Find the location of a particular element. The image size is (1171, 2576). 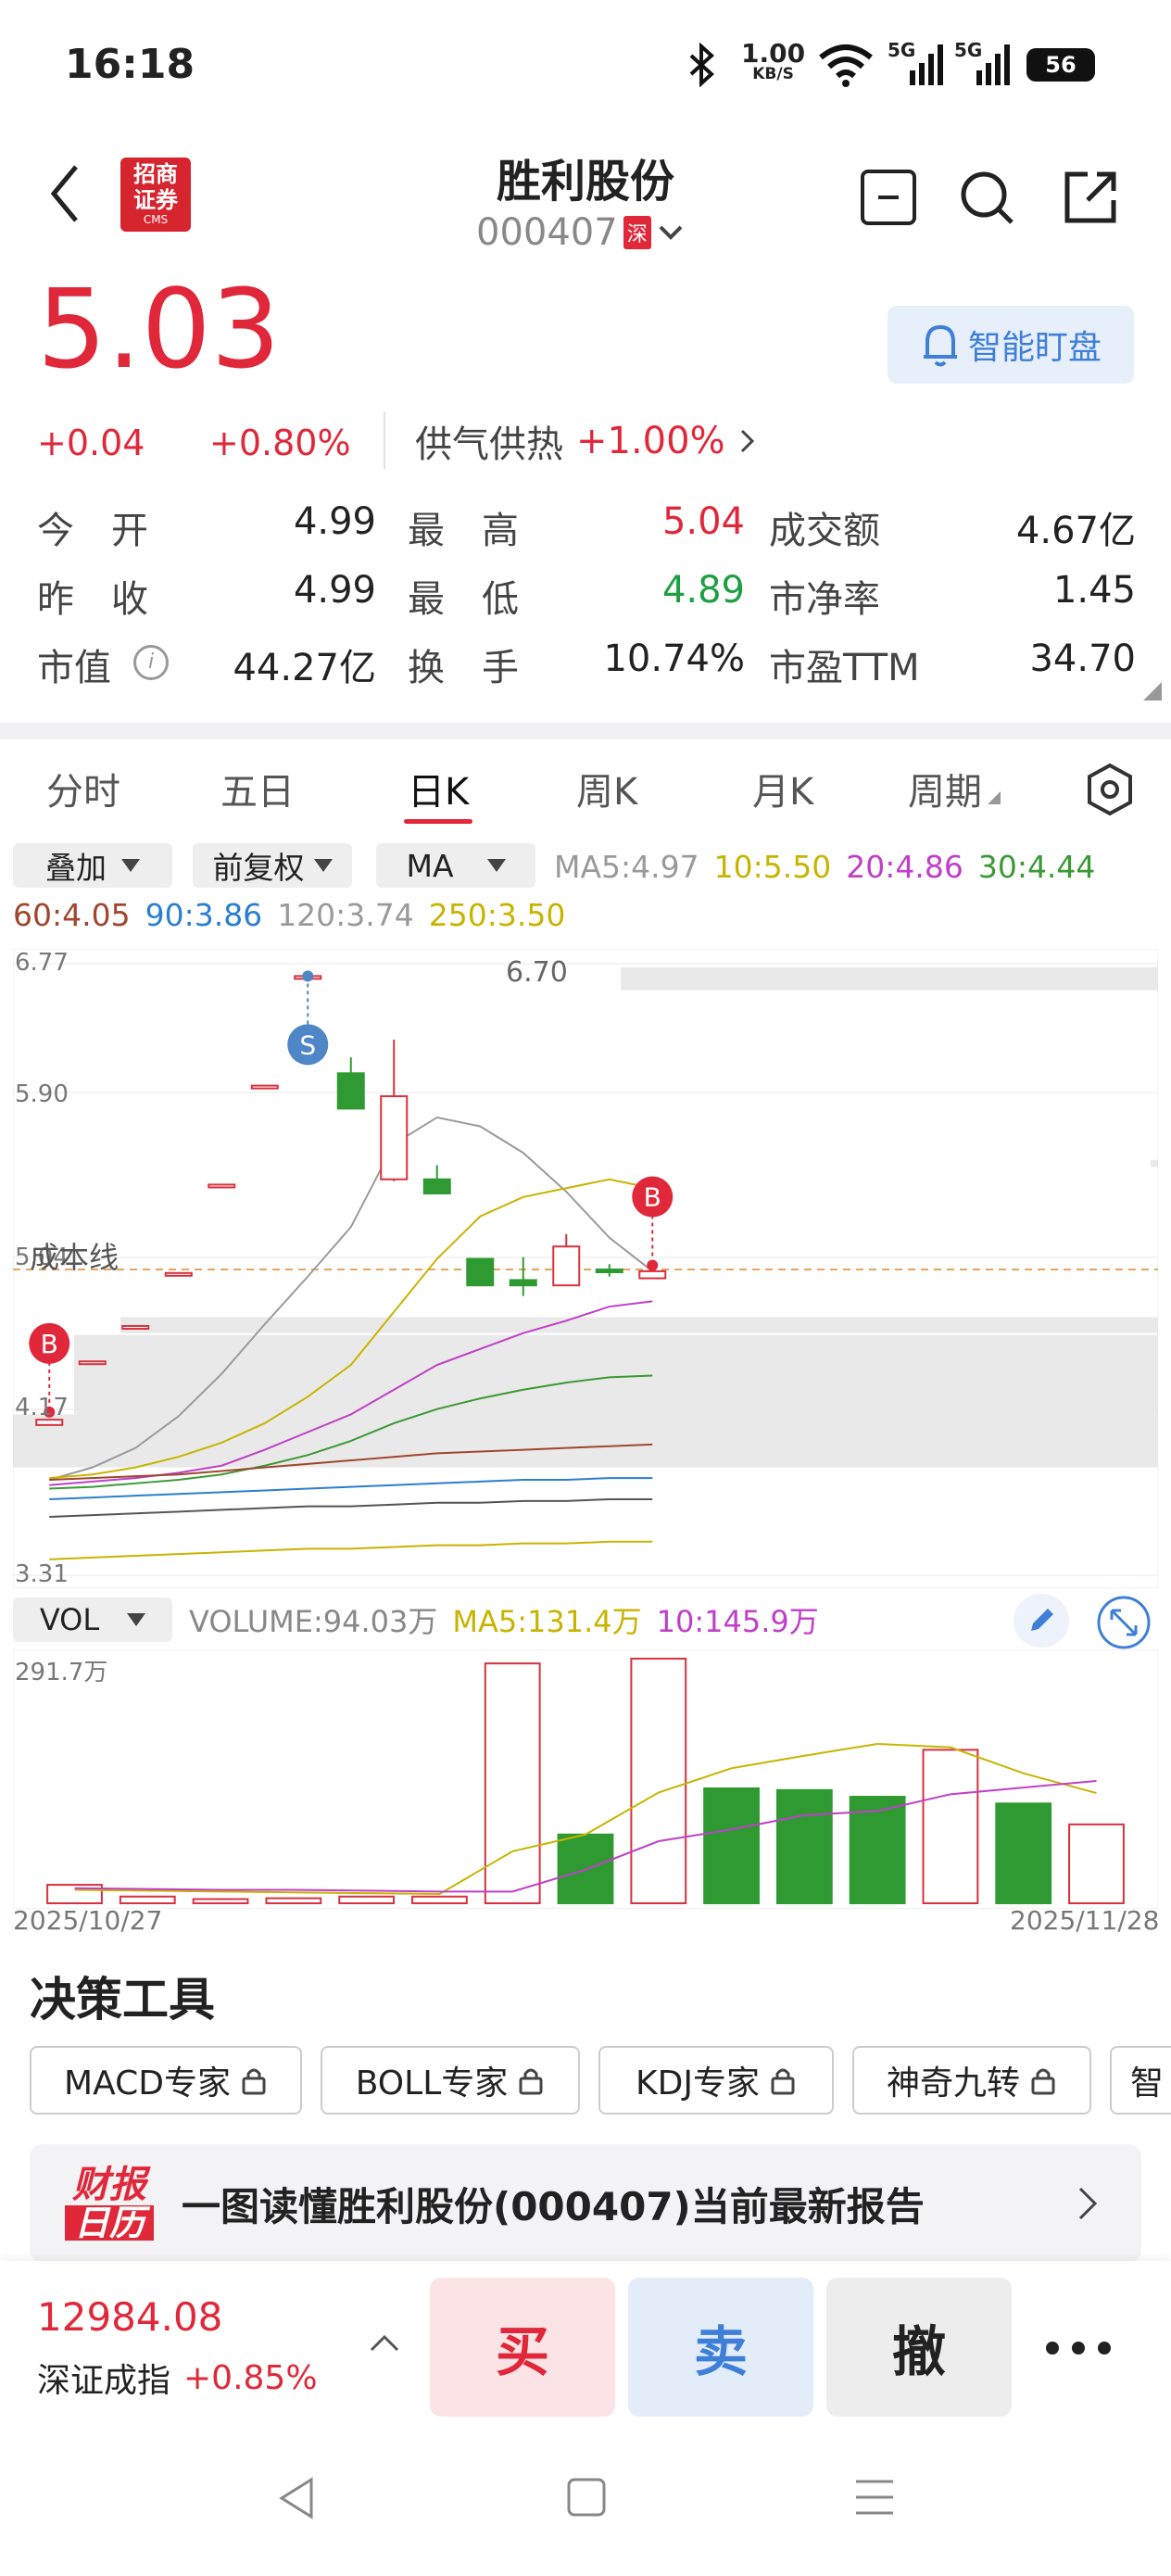

tab-2: 日K is located at coordinates (439, 793).